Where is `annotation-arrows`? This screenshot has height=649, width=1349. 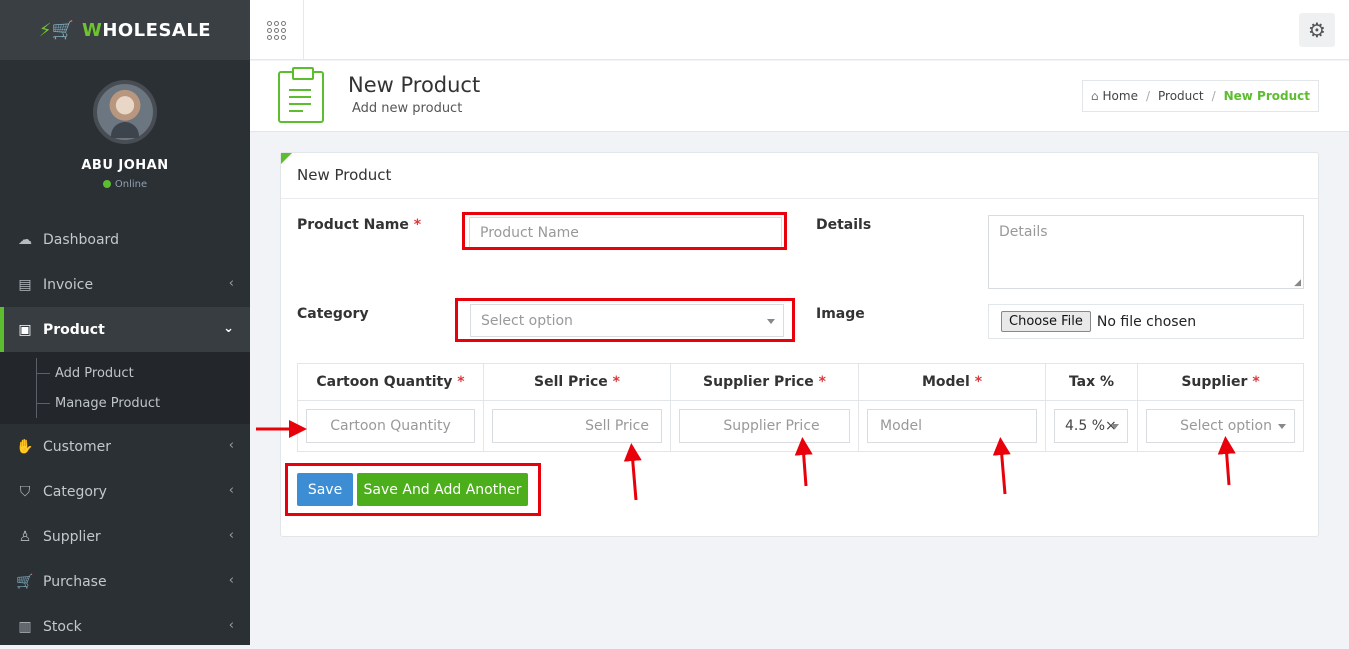
annotation-arrows is located at coordinates (746, 460).